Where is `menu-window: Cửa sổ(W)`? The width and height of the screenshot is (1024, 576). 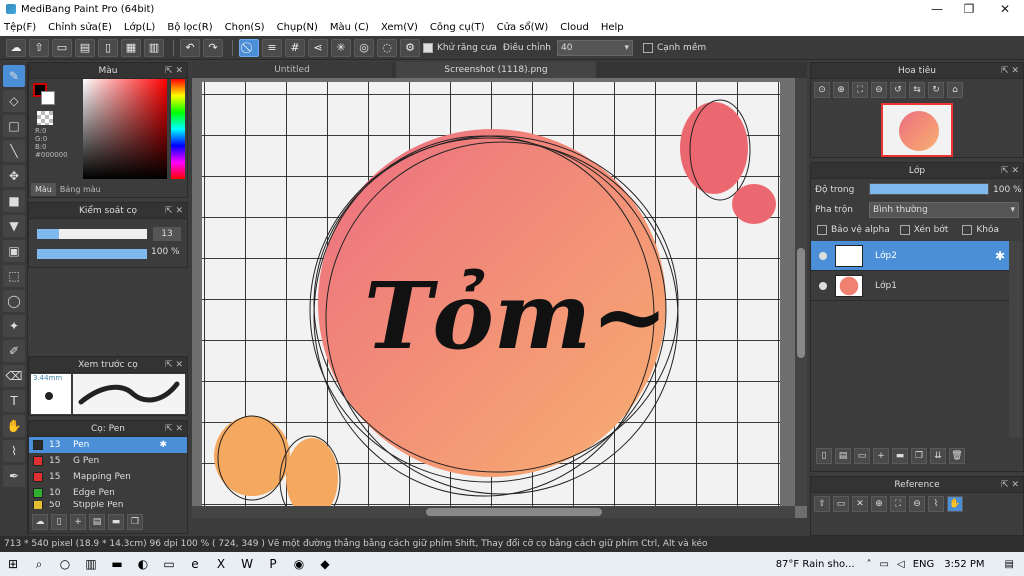 menu-window: Cửa sổ(W) is located at coordinates (523, 27).